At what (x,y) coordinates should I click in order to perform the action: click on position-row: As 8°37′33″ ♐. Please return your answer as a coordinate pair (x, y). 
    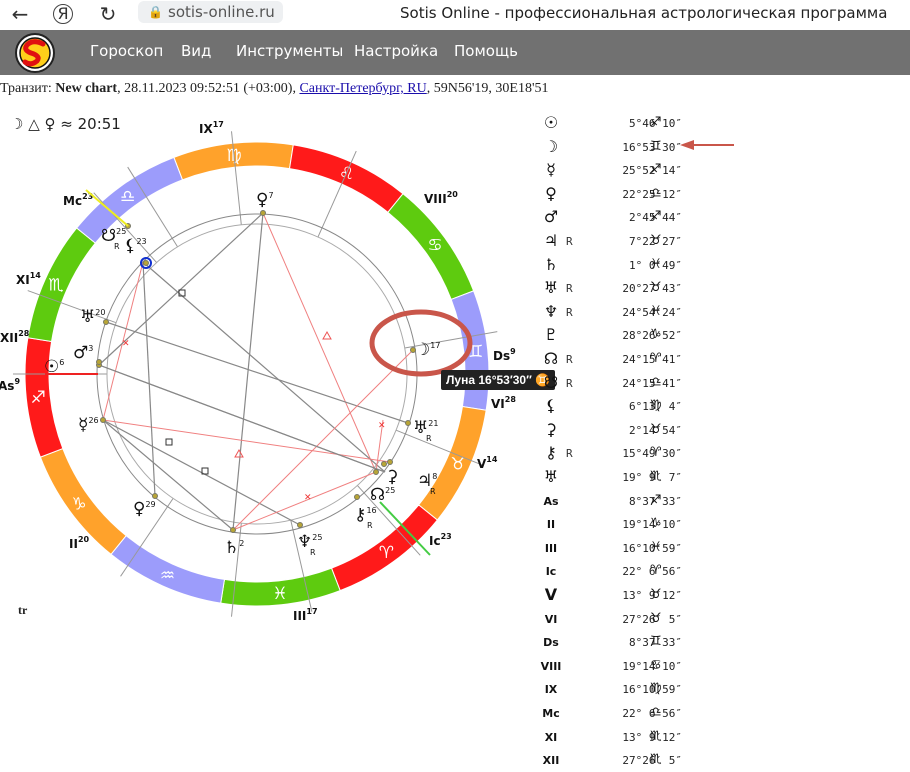
    Looking at the image, I should click on (725, 502).